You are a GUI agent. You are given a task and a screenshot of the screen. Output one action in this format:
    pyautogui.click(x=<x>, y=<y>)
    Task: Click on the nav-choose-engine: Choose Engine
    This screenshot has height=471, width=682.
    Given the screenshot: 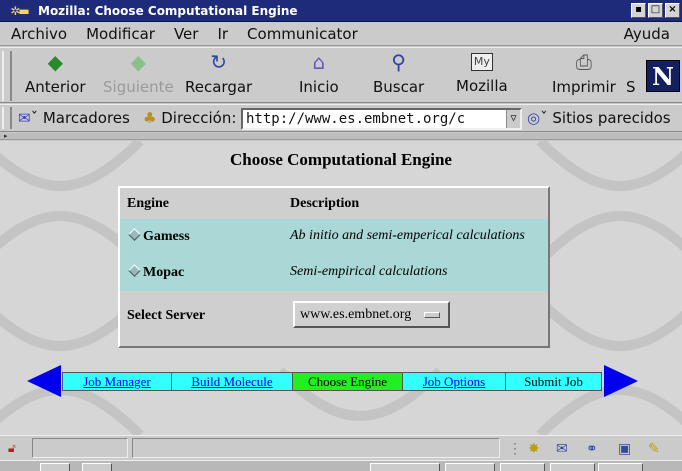 What is the action you would take?
    pyautogui.click(x=348, y=381)
    